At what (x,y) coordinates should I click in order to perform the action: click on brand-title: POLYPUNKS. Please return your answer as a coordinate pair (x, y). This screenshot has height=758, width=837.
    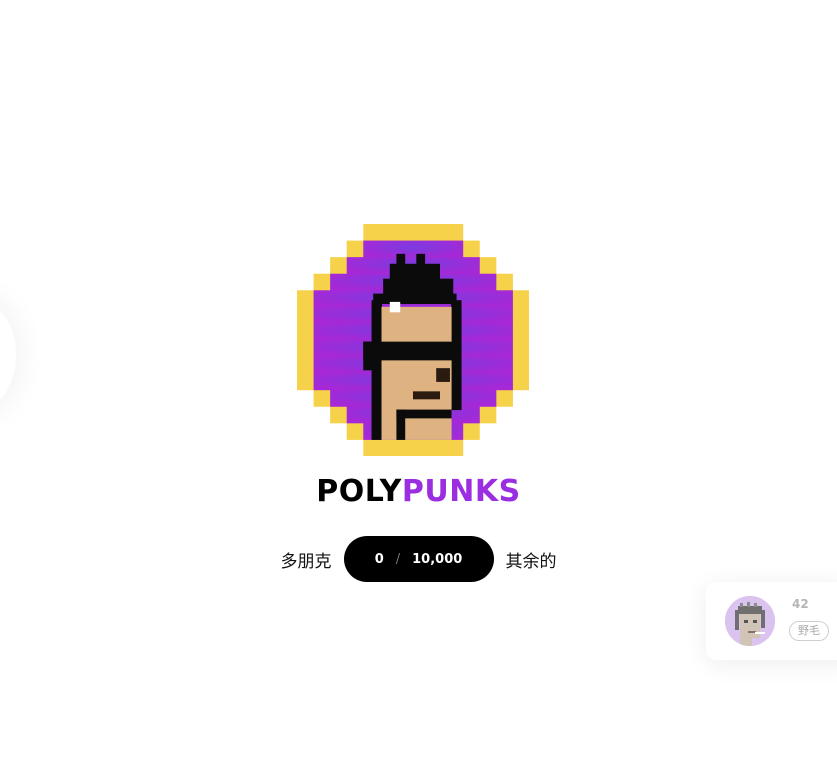
    Looking at the image, I should click on (418, 492).